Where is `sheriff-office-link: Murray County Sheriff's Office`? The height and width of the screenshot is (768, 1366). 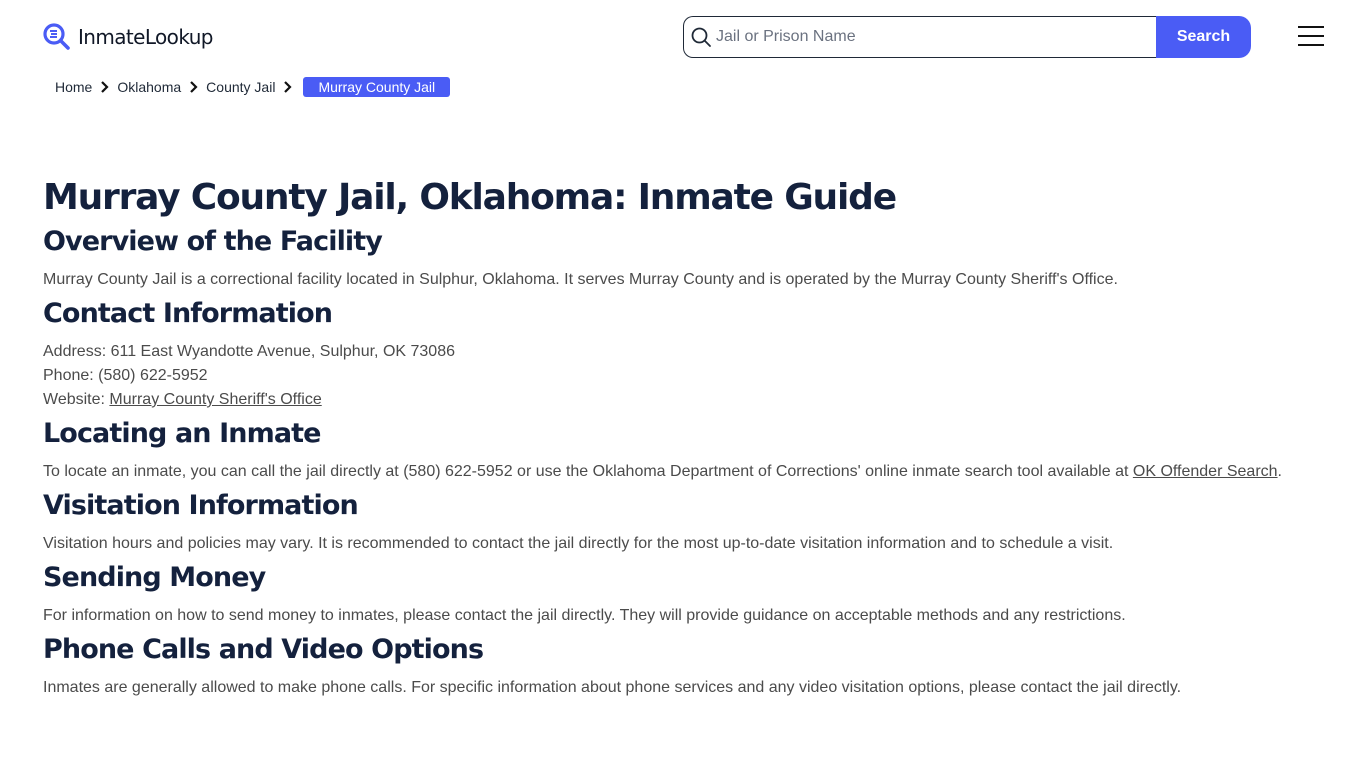 sheriff-office-link: Murray County Sheriff's Office is located at coordinates (215, 399).